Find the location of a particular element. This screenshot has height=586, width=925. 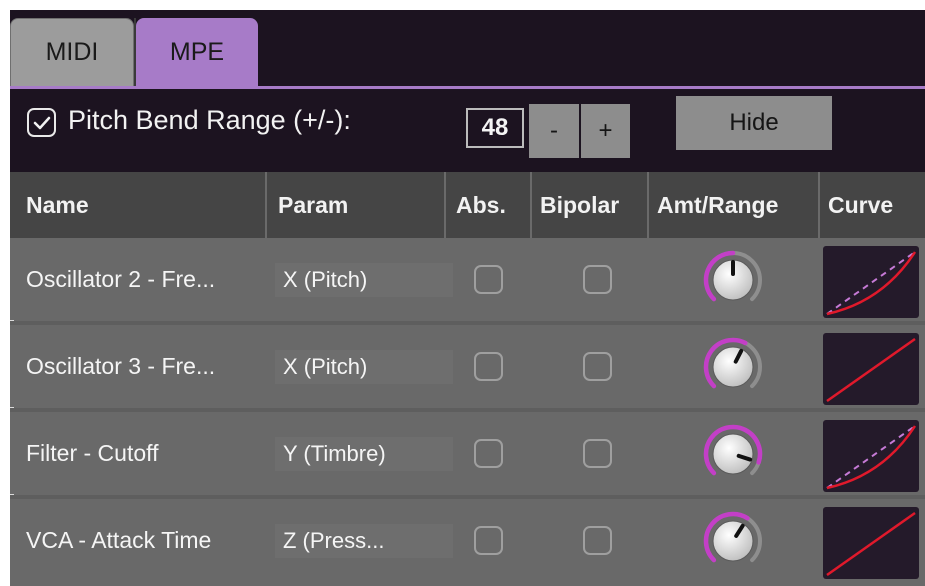

table-row: Oscillator 2 - Fre... X (Pitch) is located at coordinates (467, 280).